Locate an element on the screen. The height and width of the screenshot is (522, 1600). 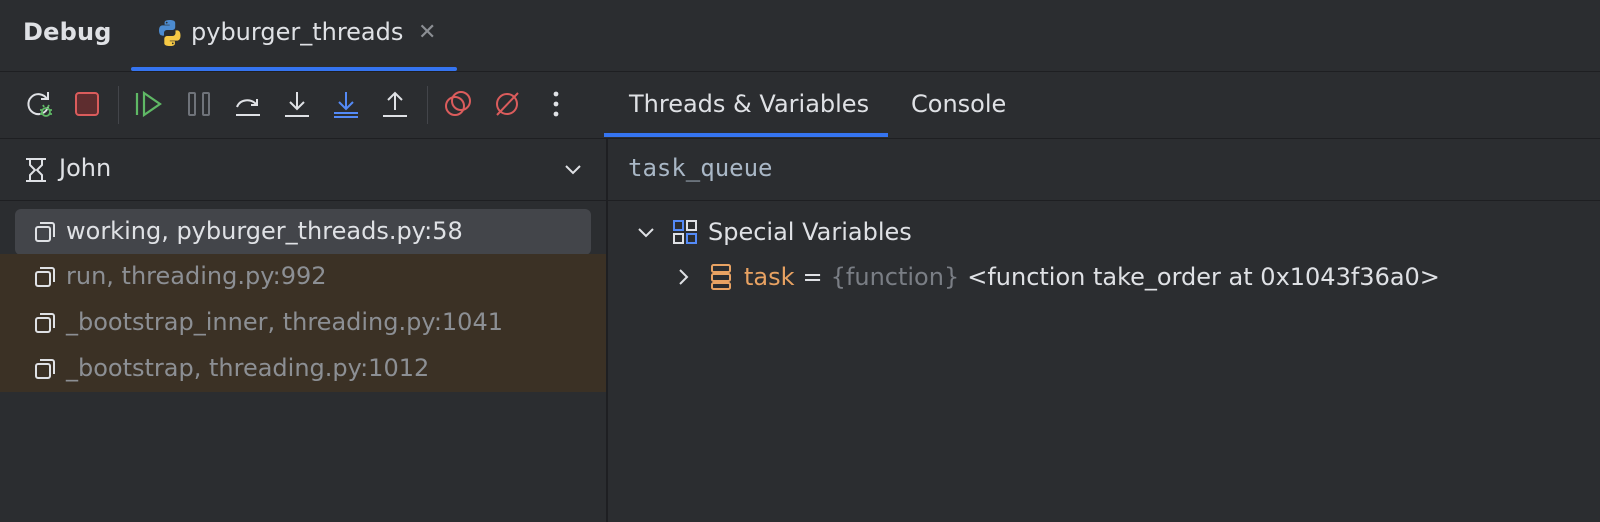
variable-name: task is located at coordinates (769, 277).